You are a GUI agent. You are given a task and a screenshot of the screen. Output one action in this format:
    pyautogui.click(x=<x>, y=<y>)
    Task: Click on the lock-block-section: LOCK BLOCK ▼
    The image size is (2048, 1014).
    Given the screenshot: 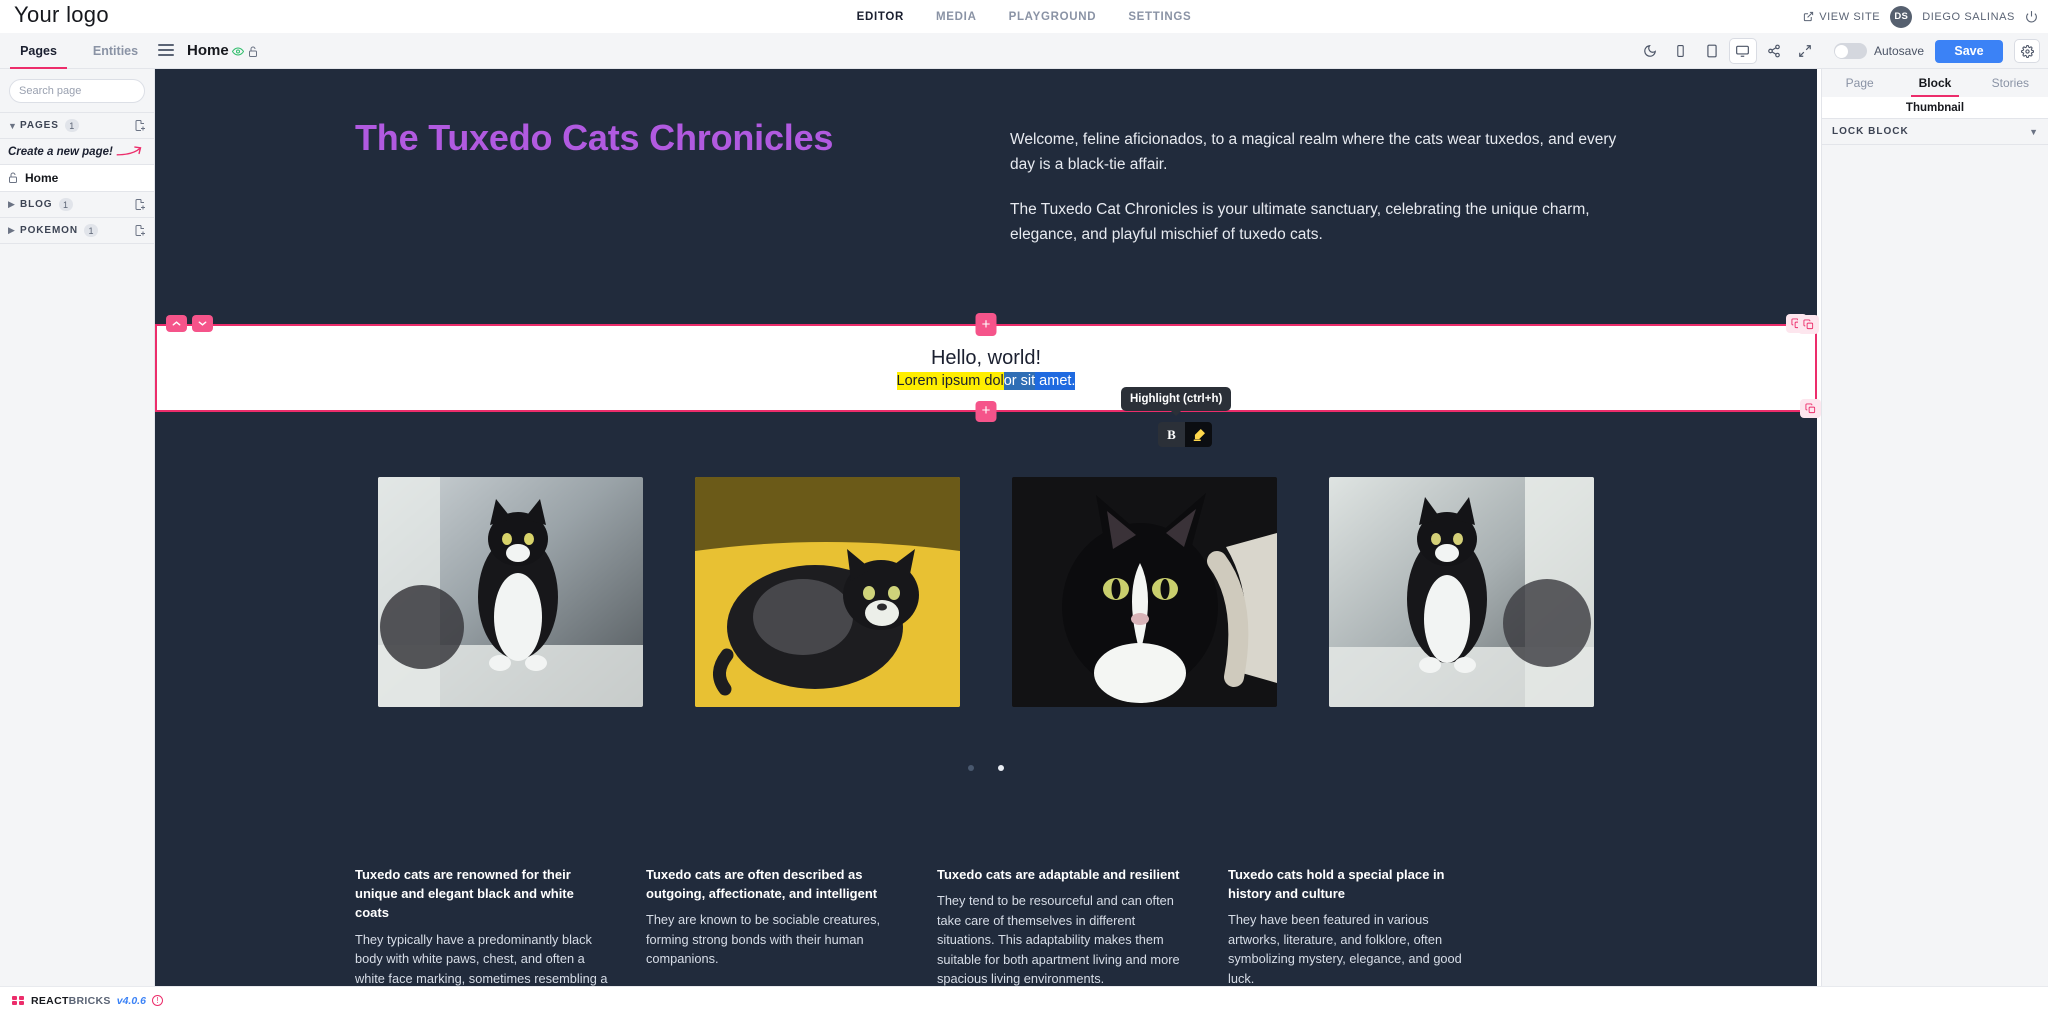 What is the action you would take?
    pyautogui.click(x=1935, y=132)
    